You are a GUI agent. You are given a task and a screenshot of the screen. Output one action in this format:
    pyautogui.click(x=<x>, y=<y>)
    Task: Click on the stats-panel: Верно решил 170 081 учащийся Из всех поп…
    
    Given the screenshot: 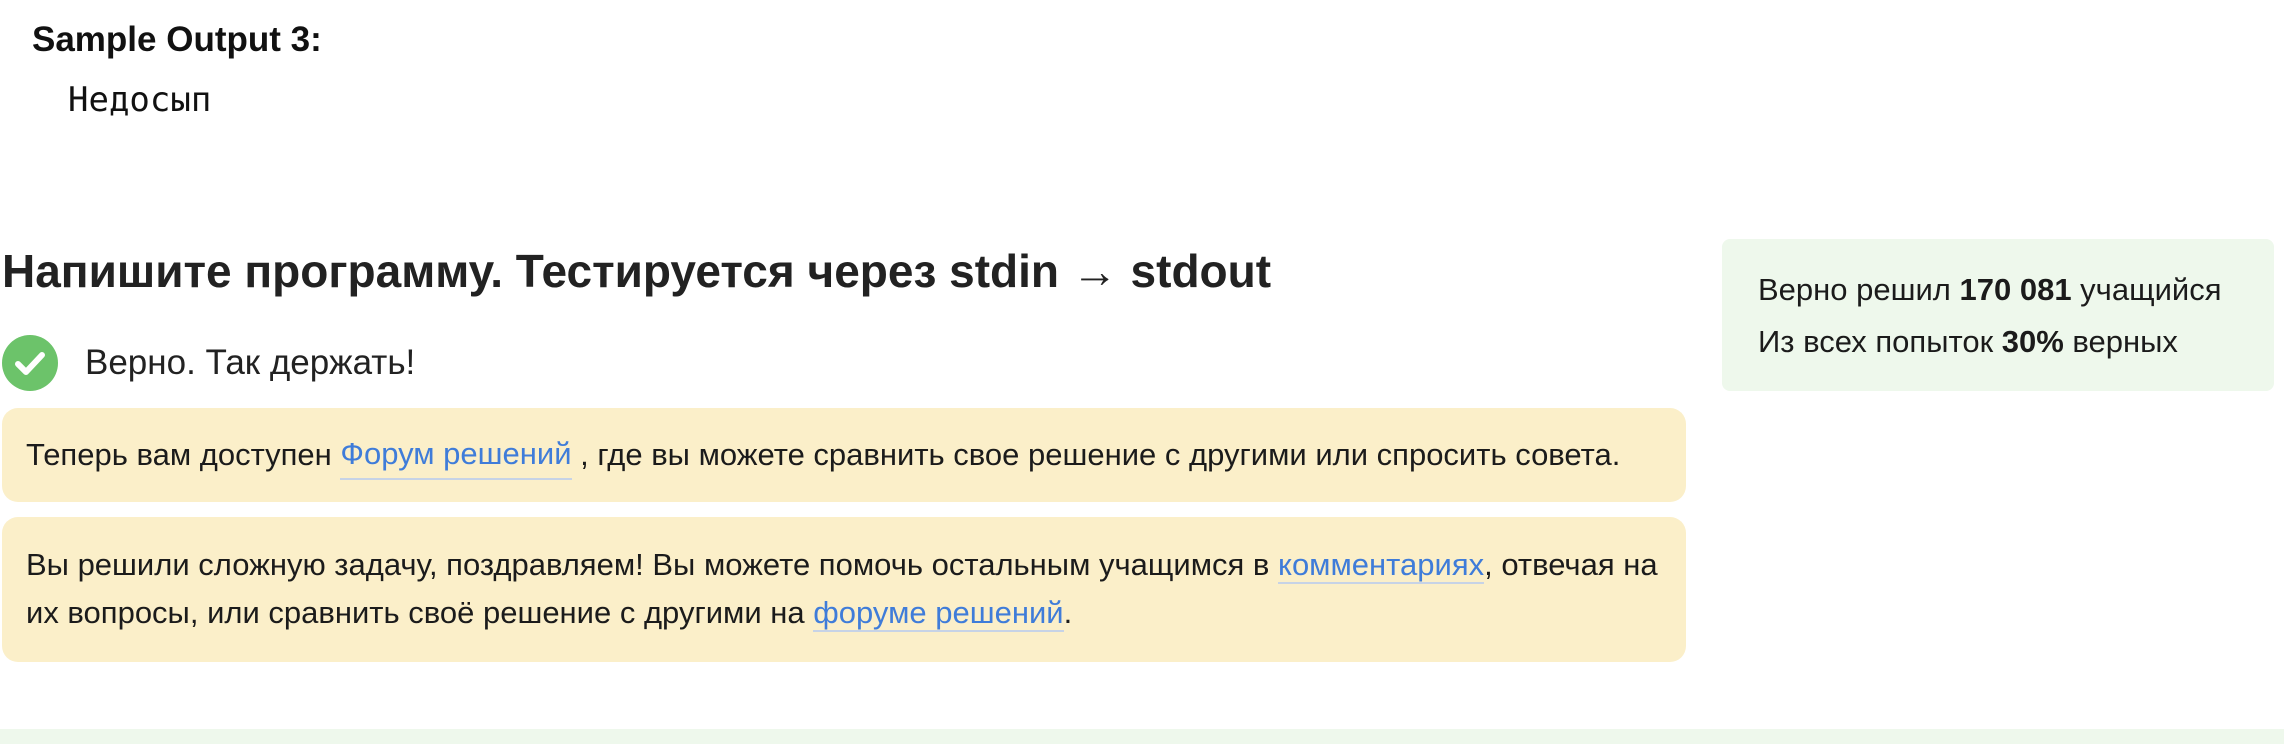 What is the action you would take?
    pyautogui.click(x=1998, y=315)
    